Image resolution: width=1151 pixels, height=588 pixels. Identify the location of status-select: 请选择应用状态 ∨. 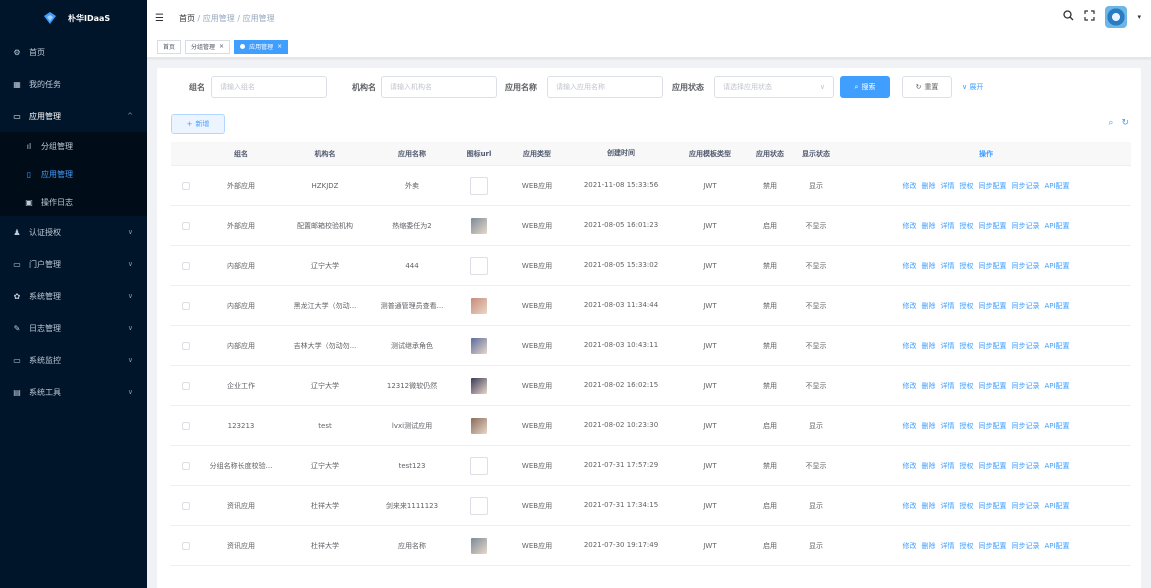
(774, 87).